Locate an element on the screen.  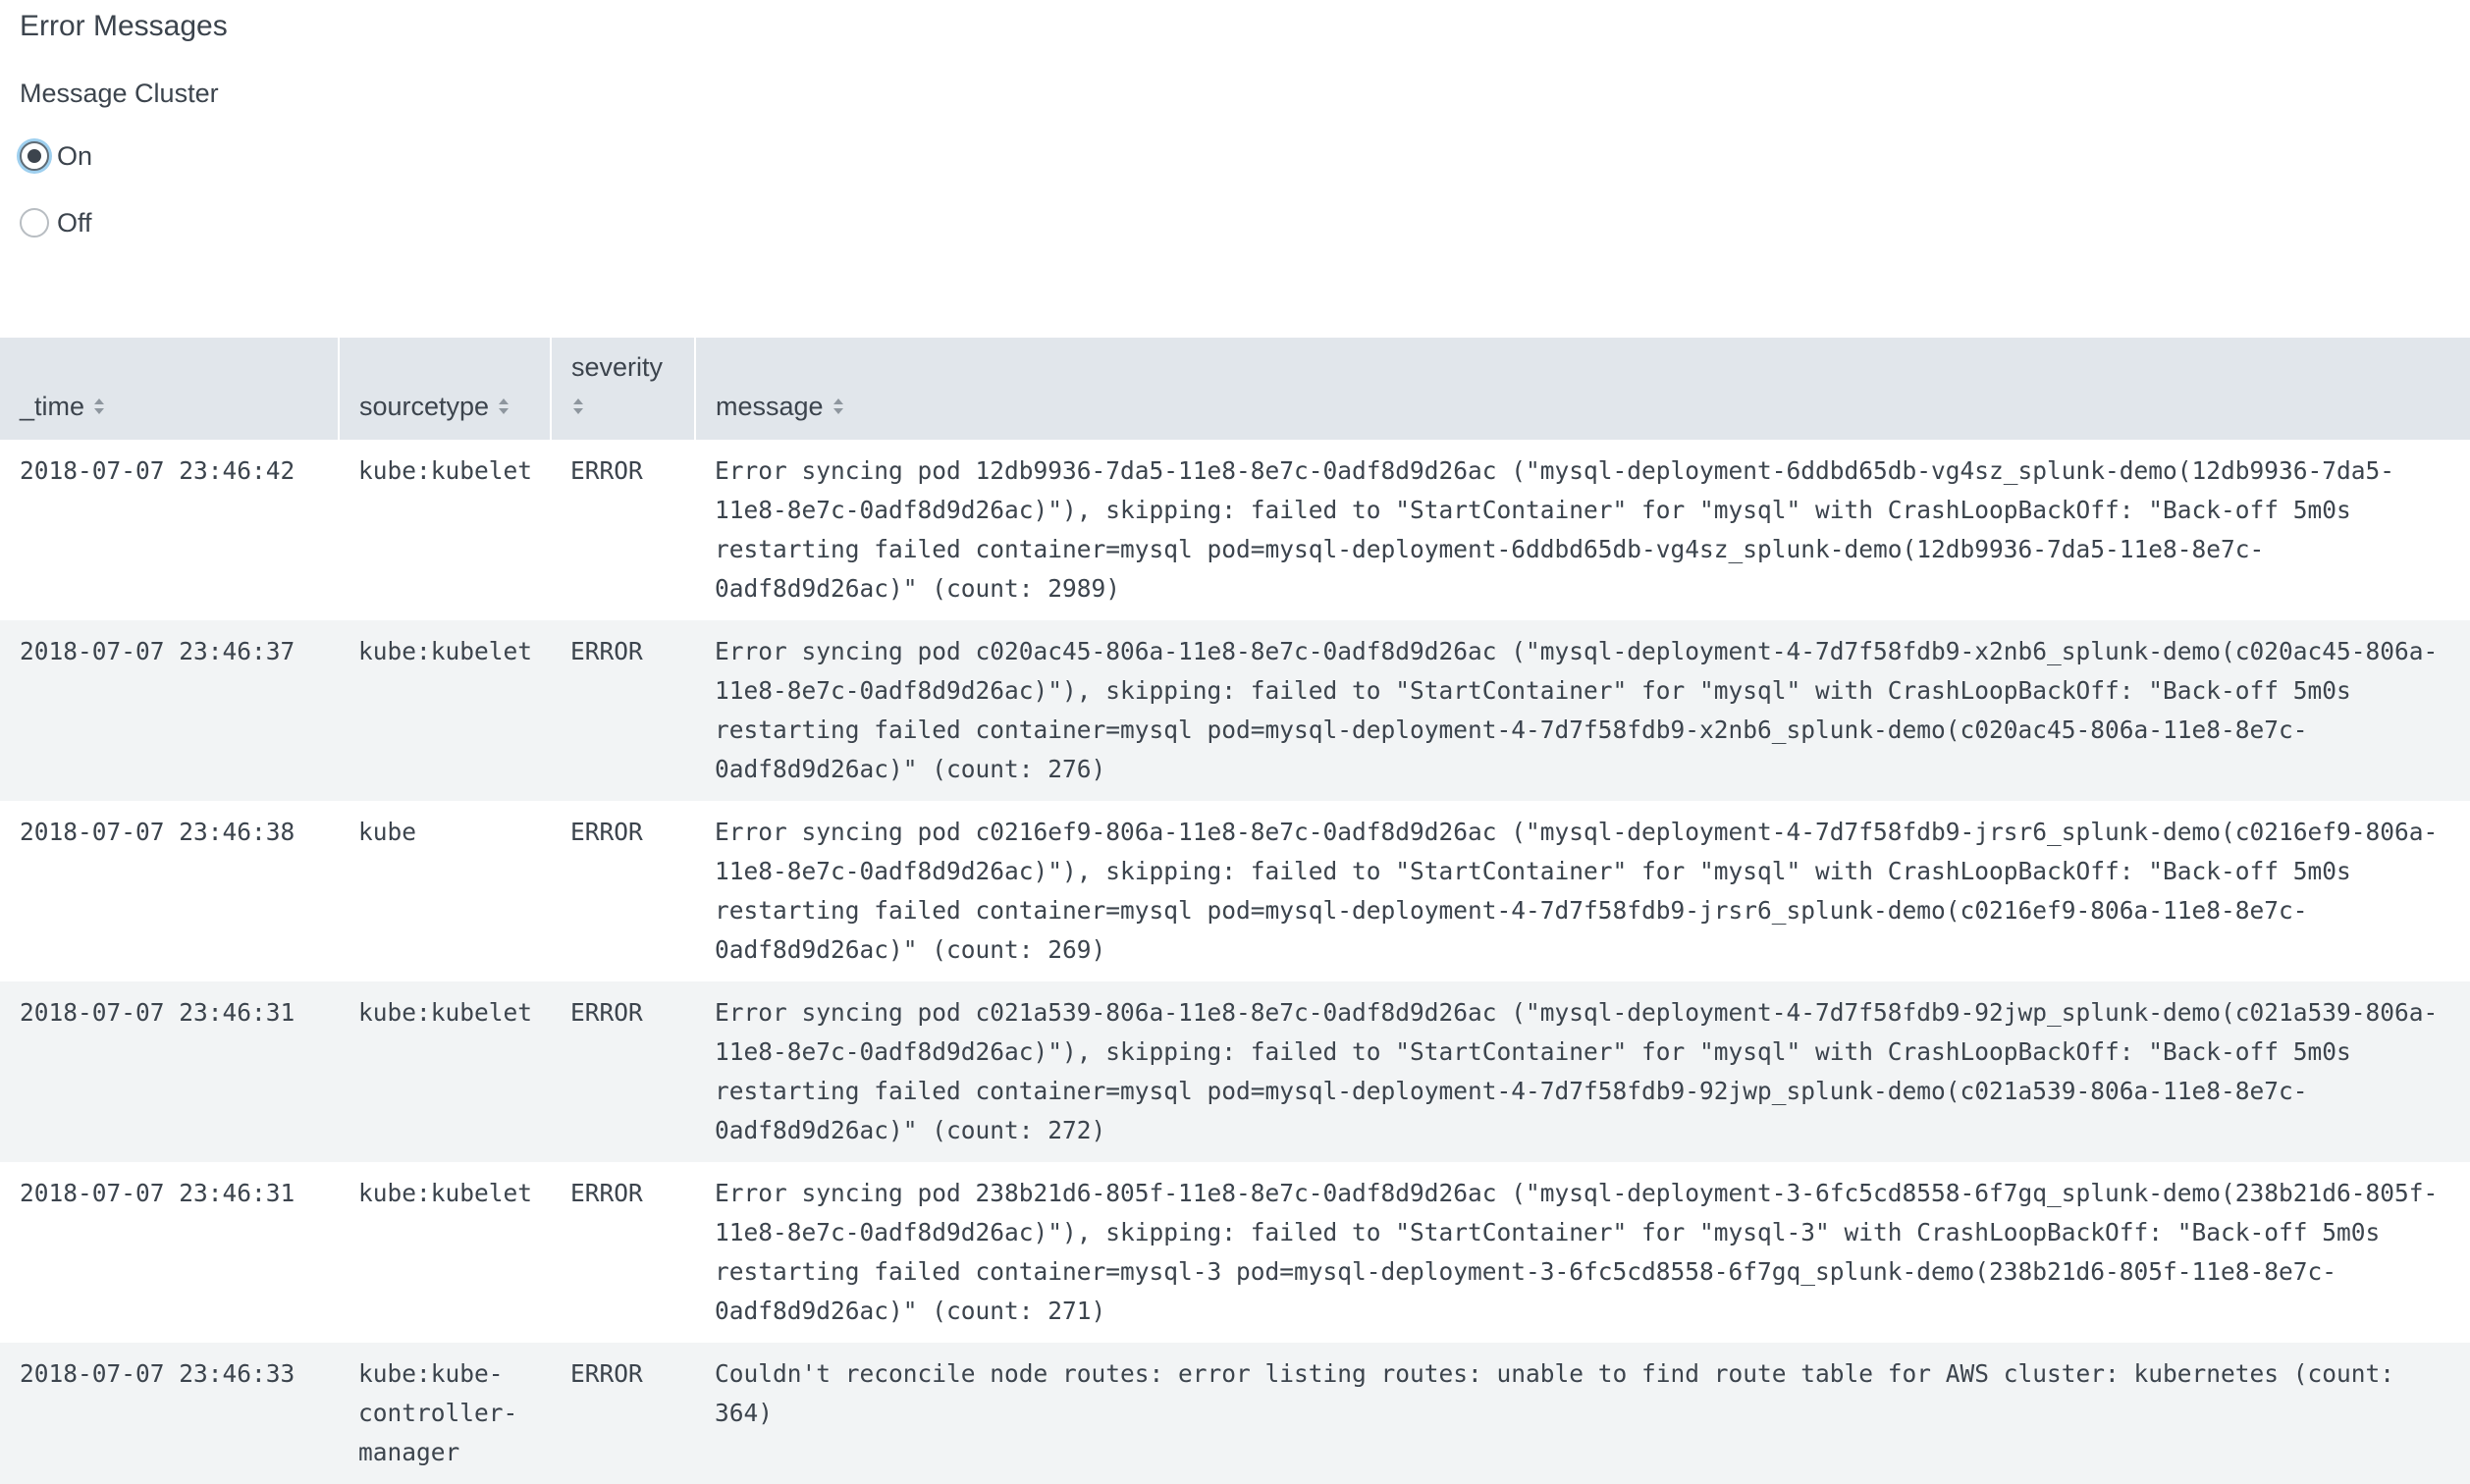
cell-time: 2018-07-07 23:46:38 is located at coordinates (170, 891).